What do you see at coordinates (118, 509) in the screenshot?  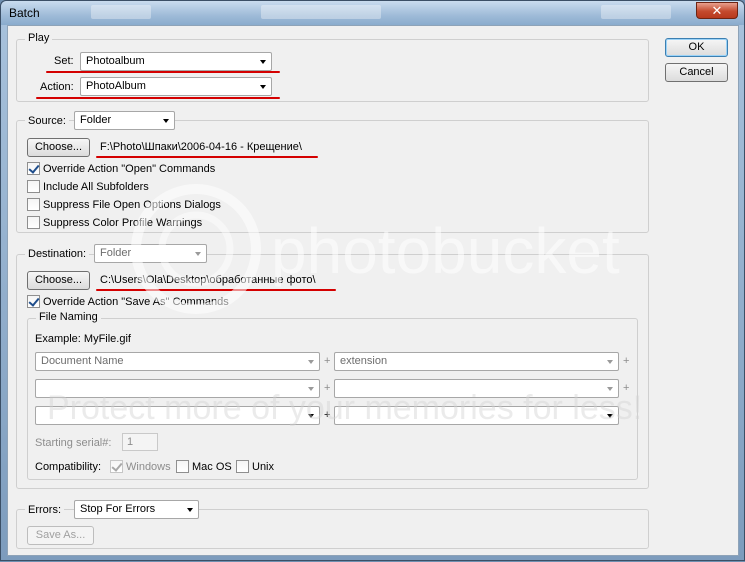 I see `errors-value: Stop For Errors` at bounding box center [118, 509].